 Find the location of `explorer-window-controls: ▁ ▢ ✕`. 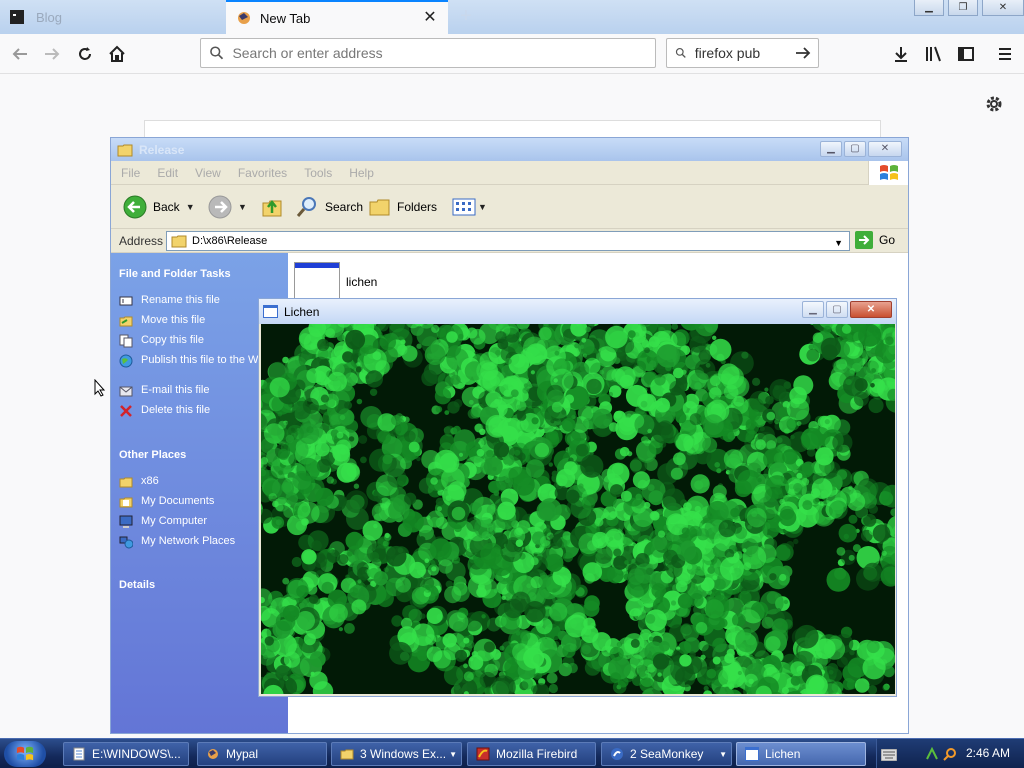

explorer-window-controls: ▁ ▢ ✕ is located at coordinates (861, 149).